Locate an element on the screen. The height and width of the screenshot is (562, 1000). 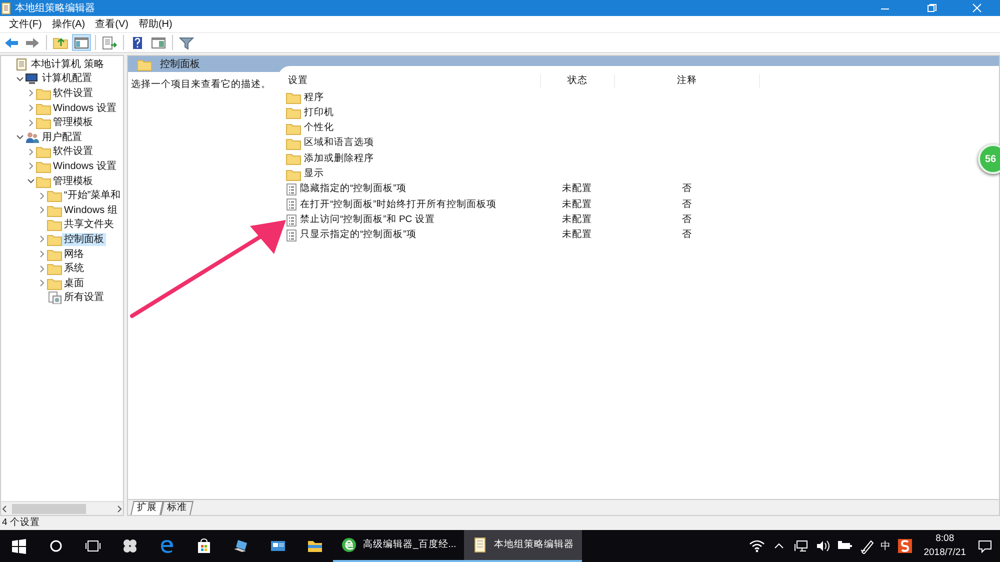
settings-page-icon is located at coordinates (54, 297).